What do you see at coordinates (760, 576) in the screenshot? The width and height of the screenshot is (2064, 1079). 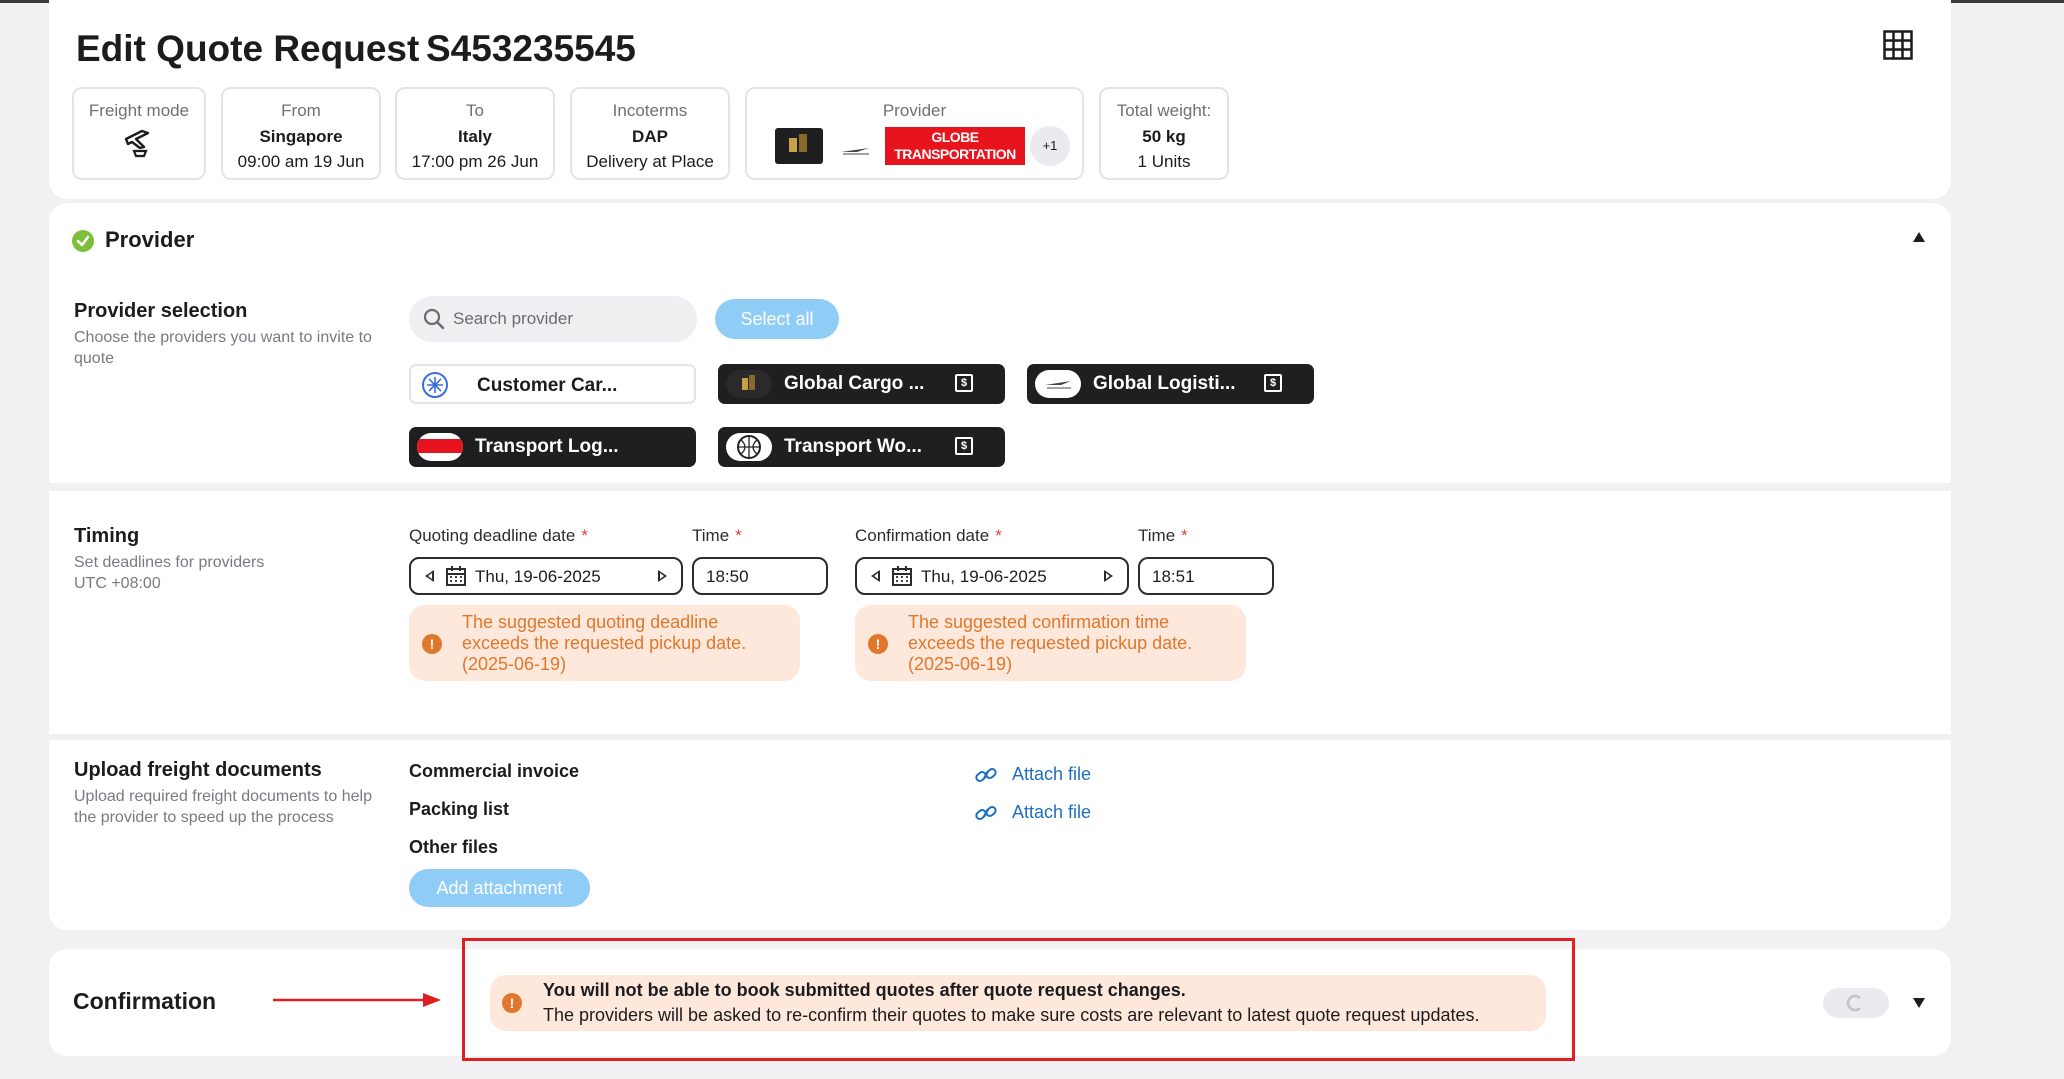 I see `quoting-time-input: 18:50` at bounding box center [760, 576].